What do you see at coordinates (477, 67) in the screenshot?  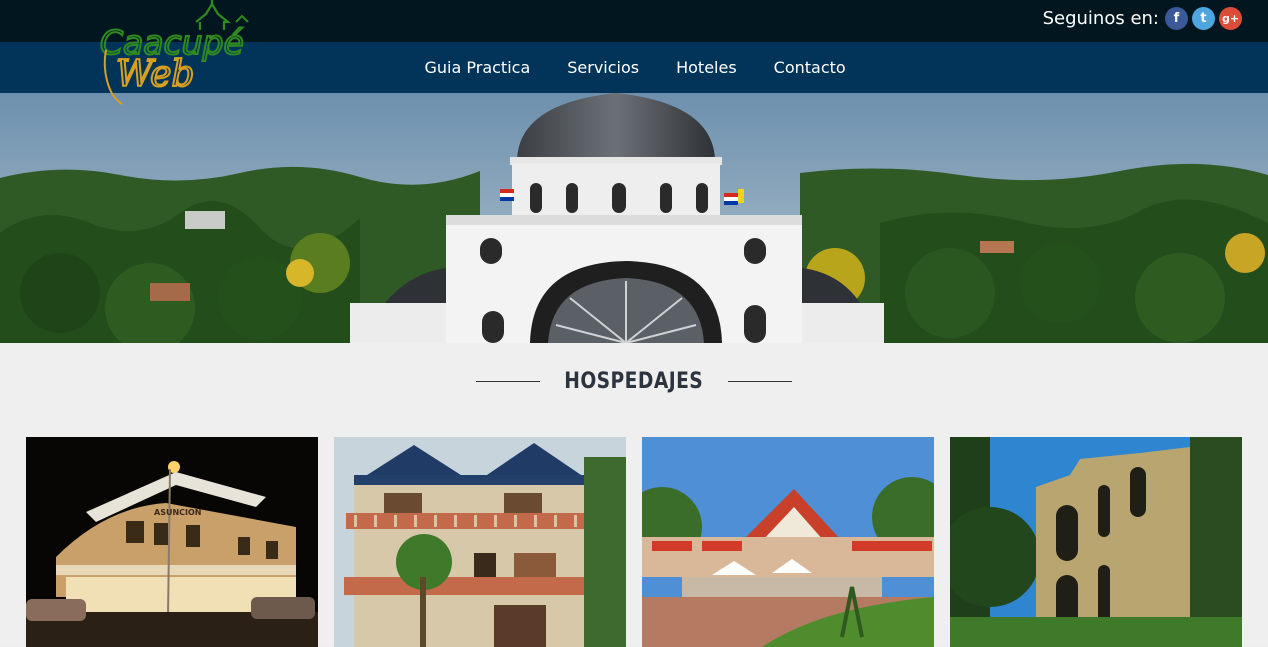 I see `nav-item-guia-practica: Guia Practica` at bounding box center [477, 67].